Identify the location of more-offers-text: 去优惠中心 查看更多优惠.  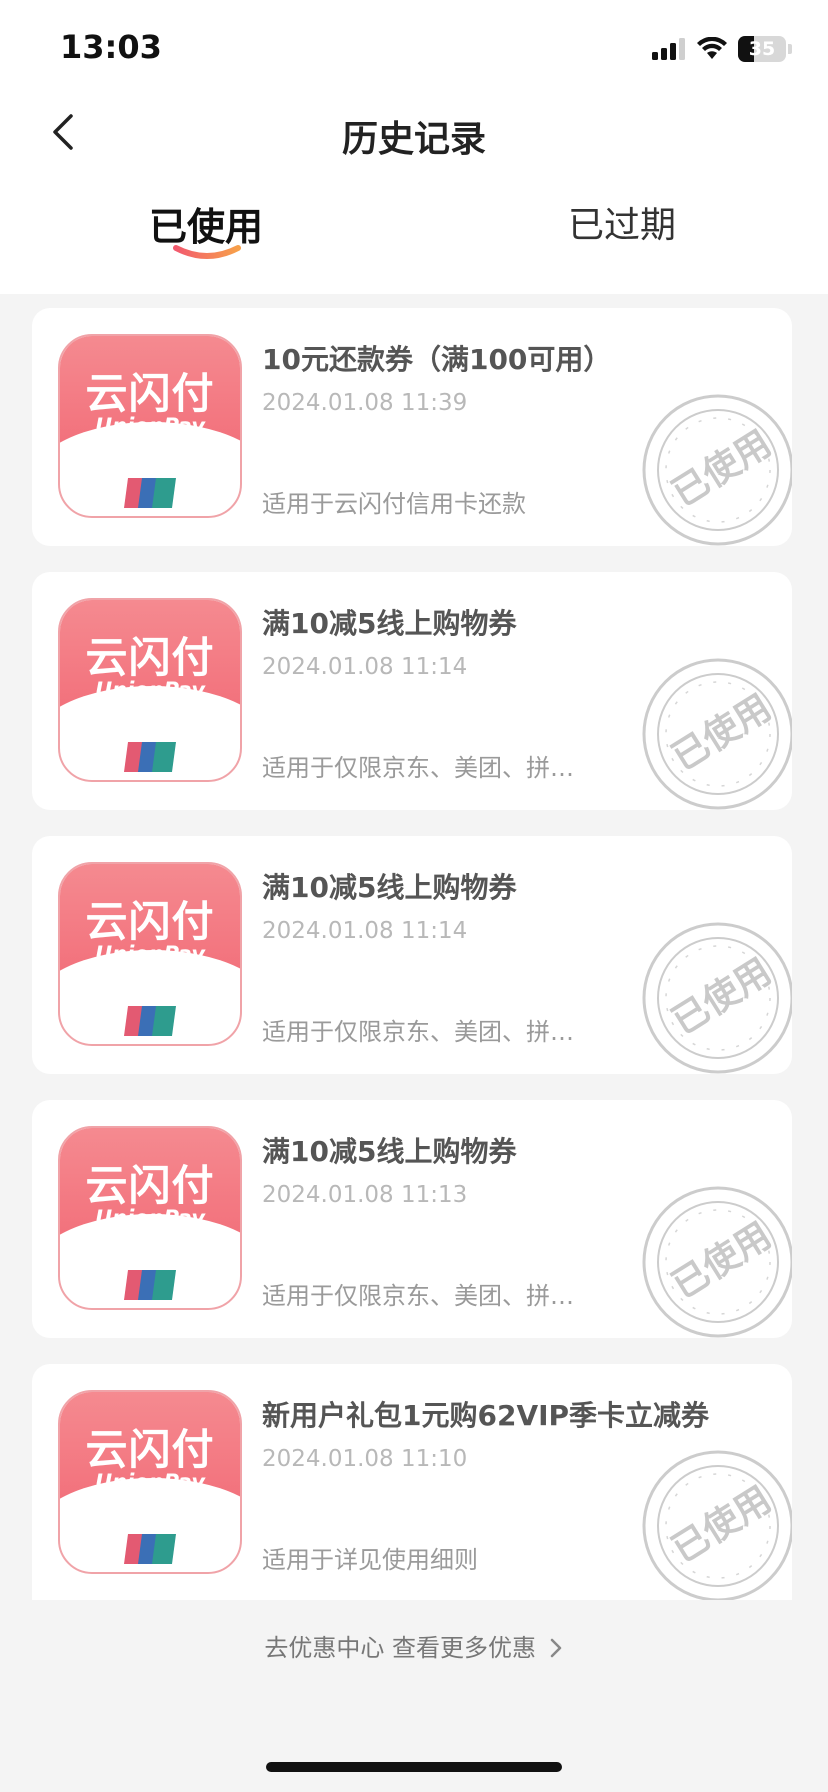
(400, 1648).